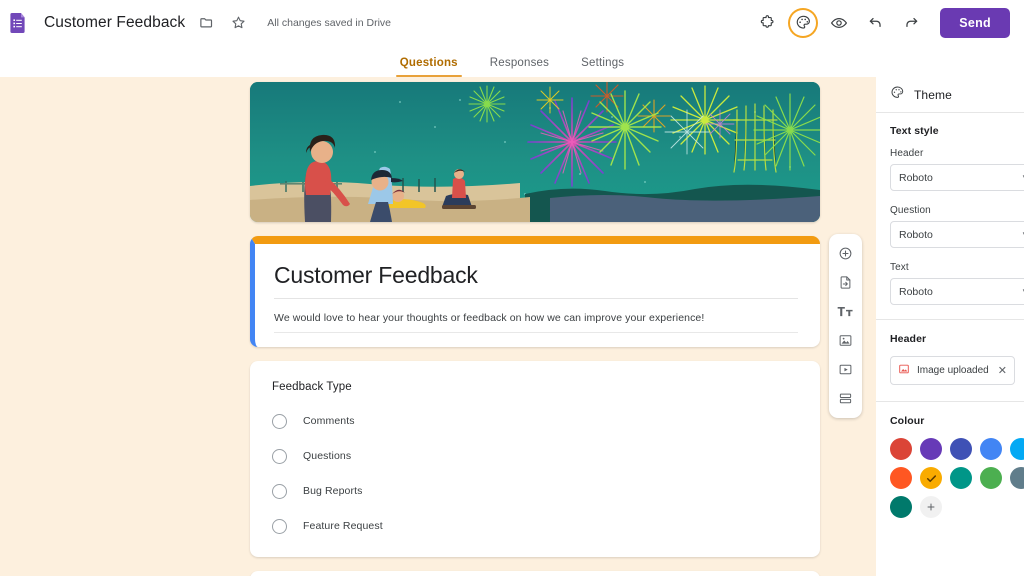  I want to click on option-row-questions: Questions, so click(535, 456).